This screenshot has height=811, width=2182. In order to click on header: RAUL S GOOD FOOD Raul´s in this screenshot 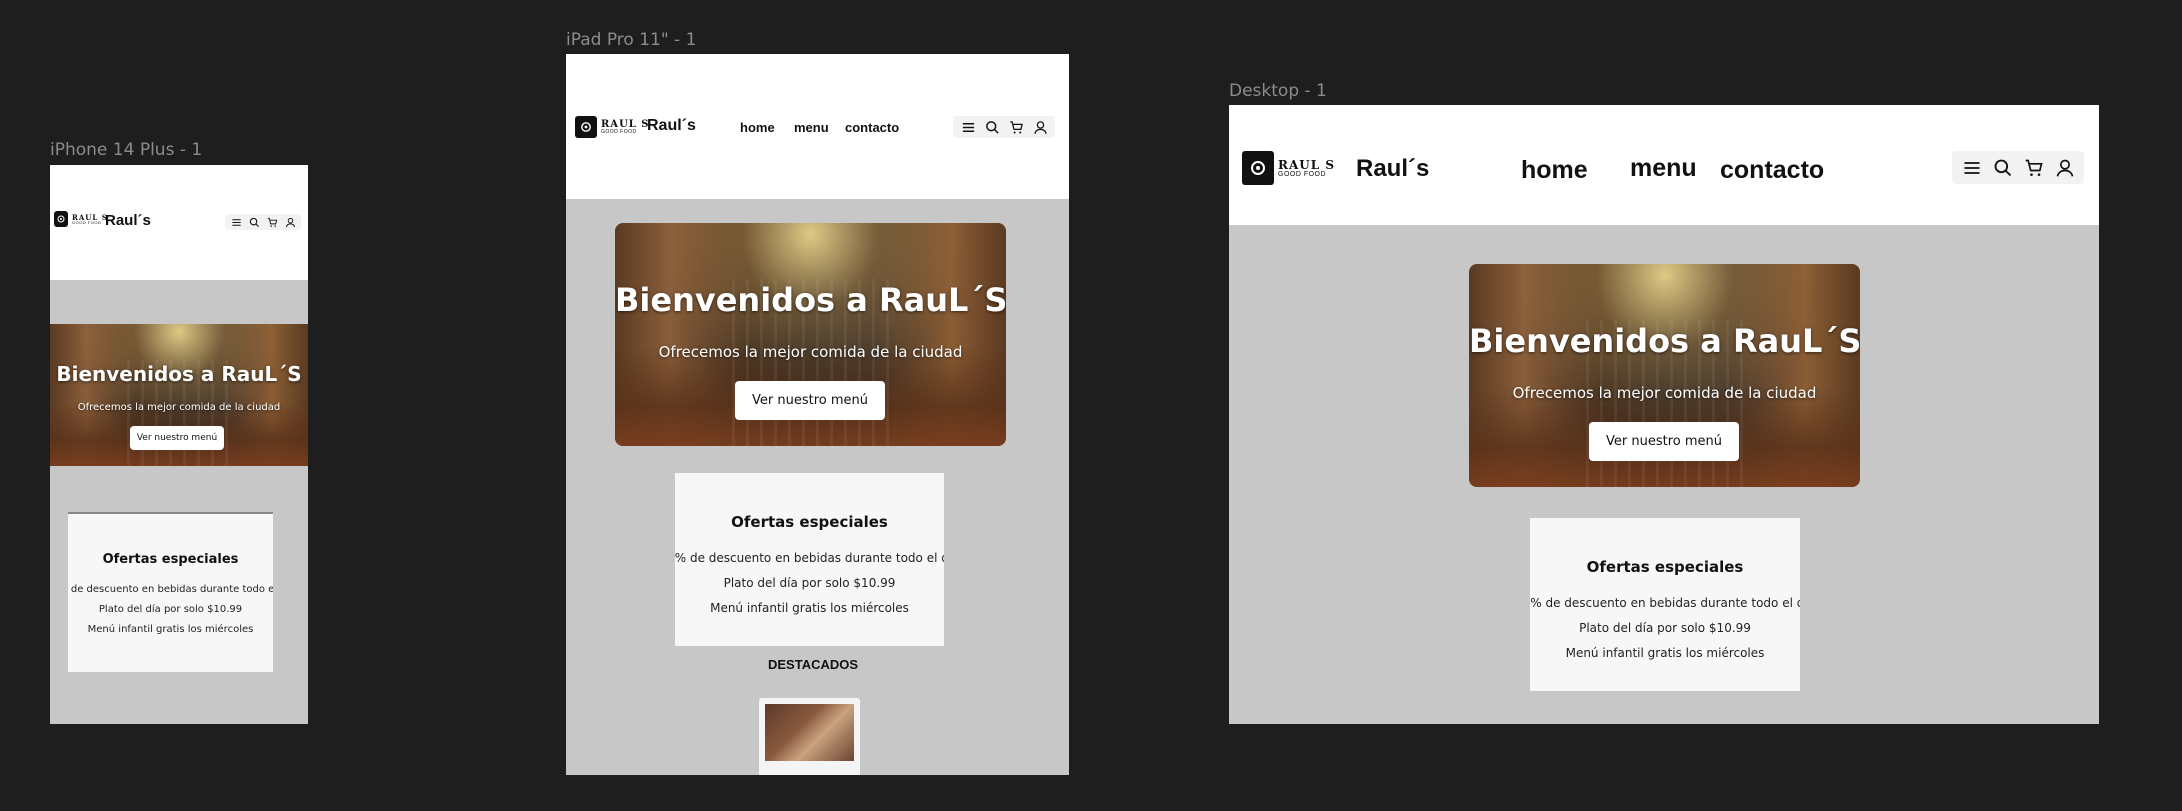, I will do `click(179, 222)`.